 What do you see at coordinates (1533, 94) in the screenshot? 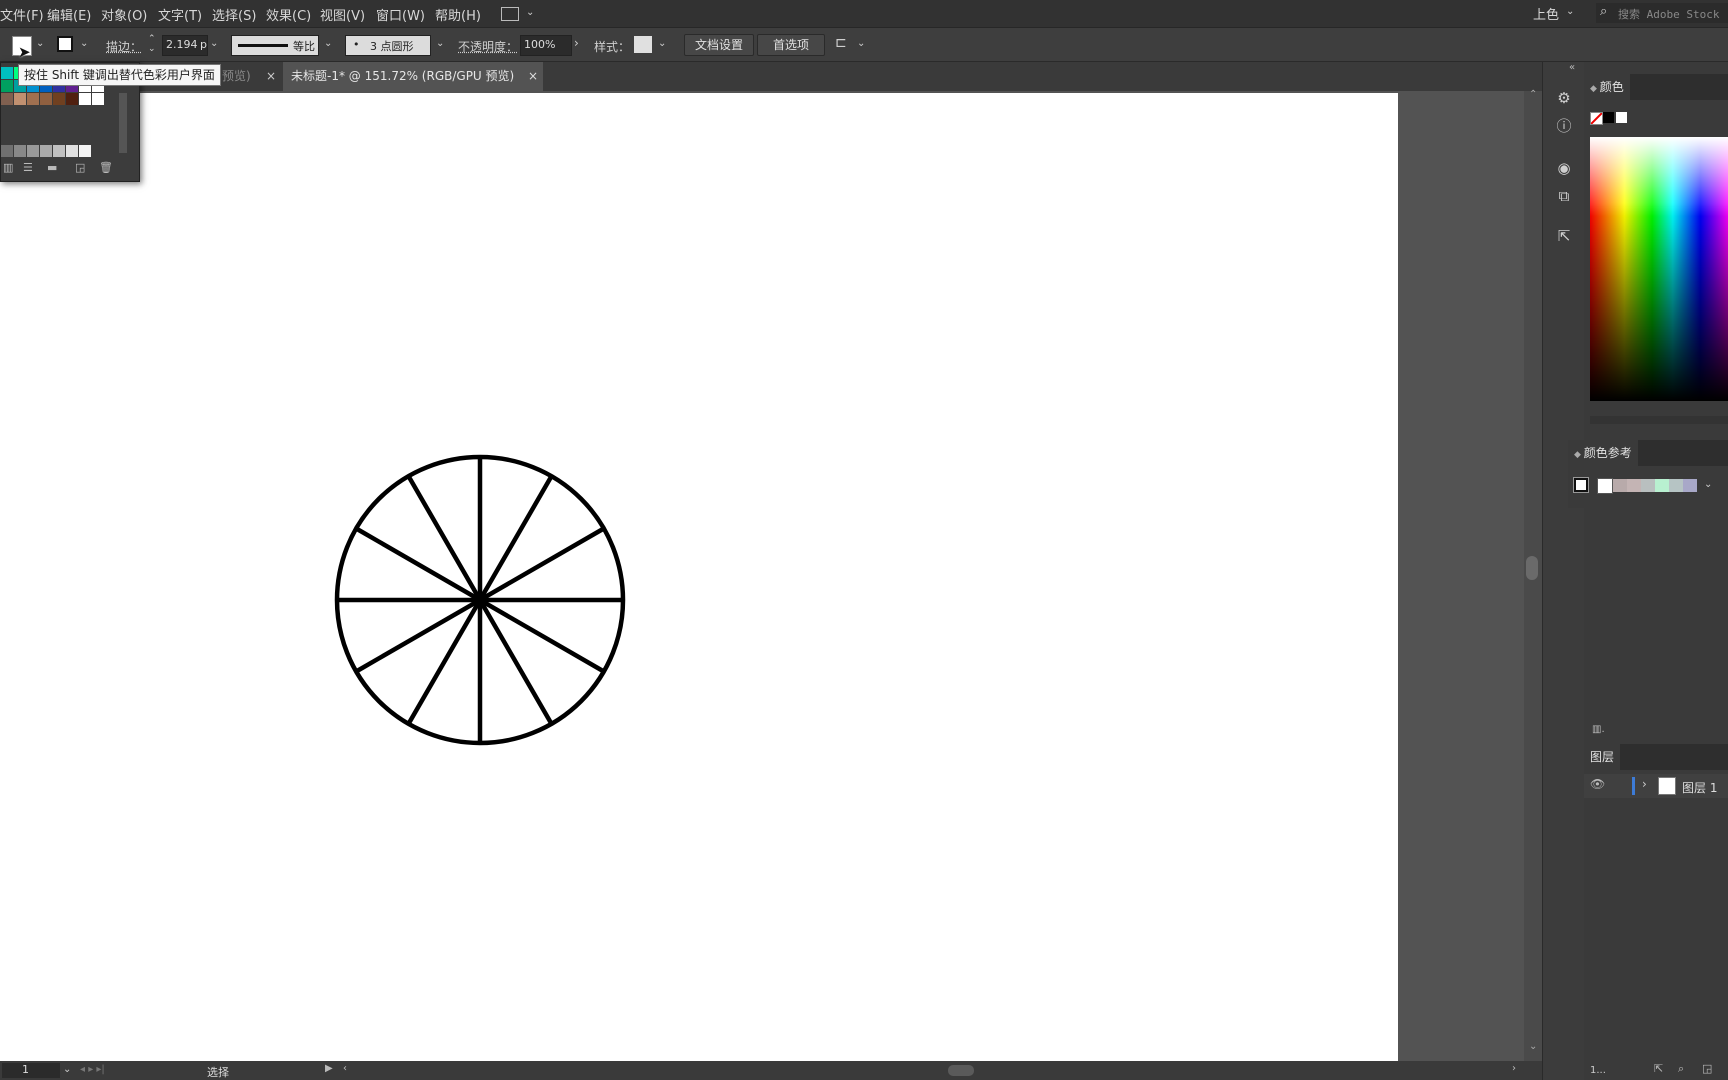
I see `scroll-up-icon: ⌃` at bounding box center [1533, 94].